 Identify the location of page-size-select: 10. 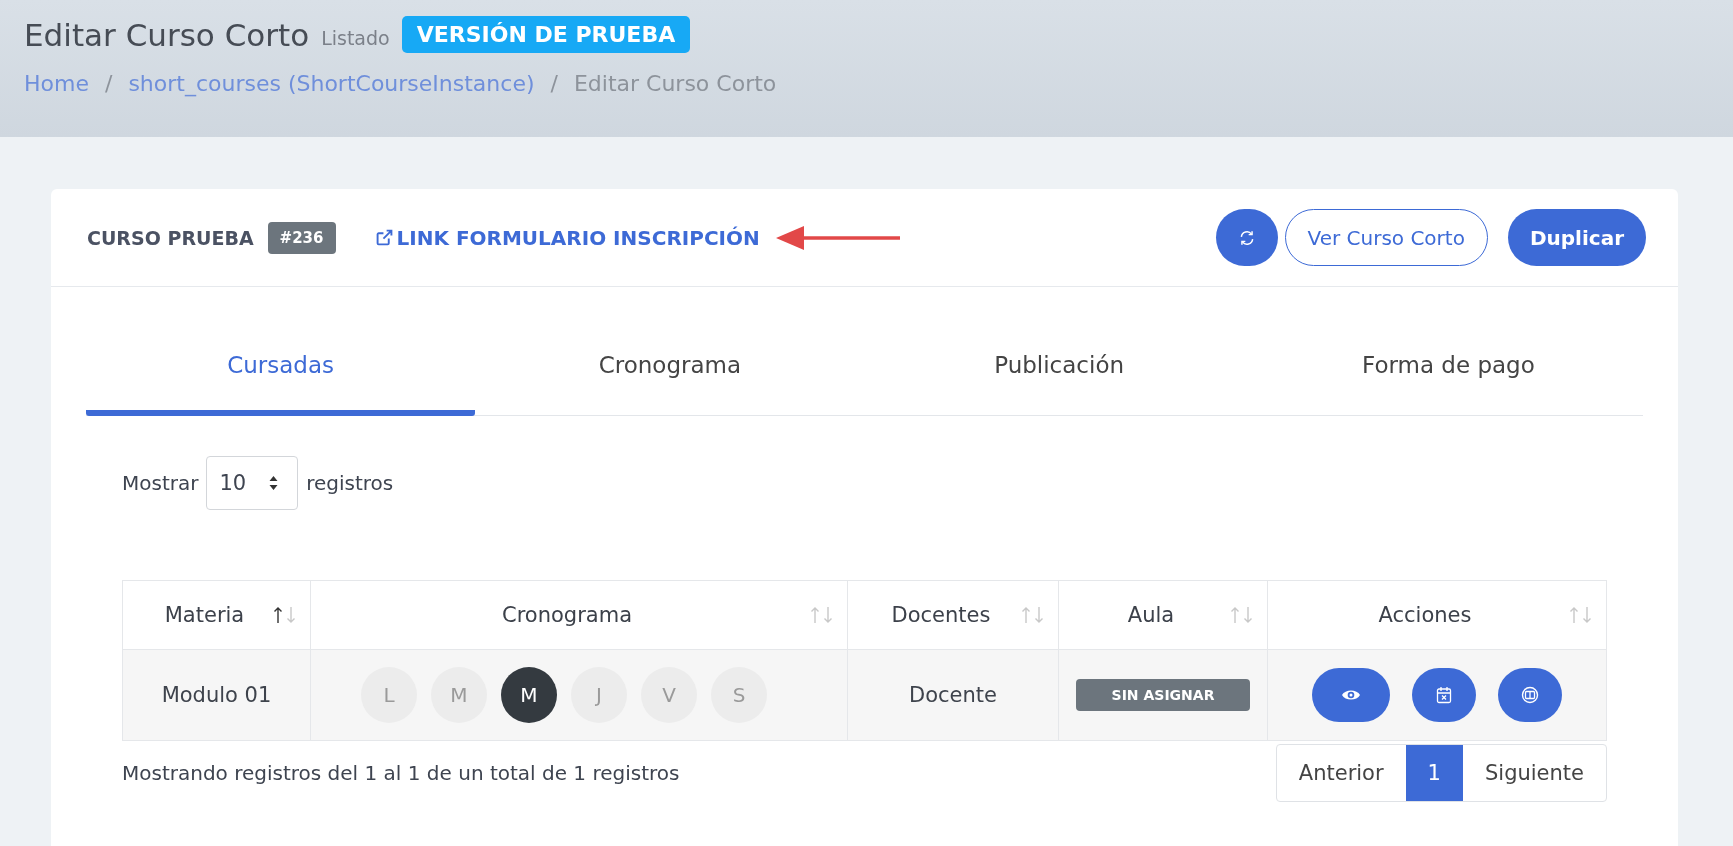
(252, 483).